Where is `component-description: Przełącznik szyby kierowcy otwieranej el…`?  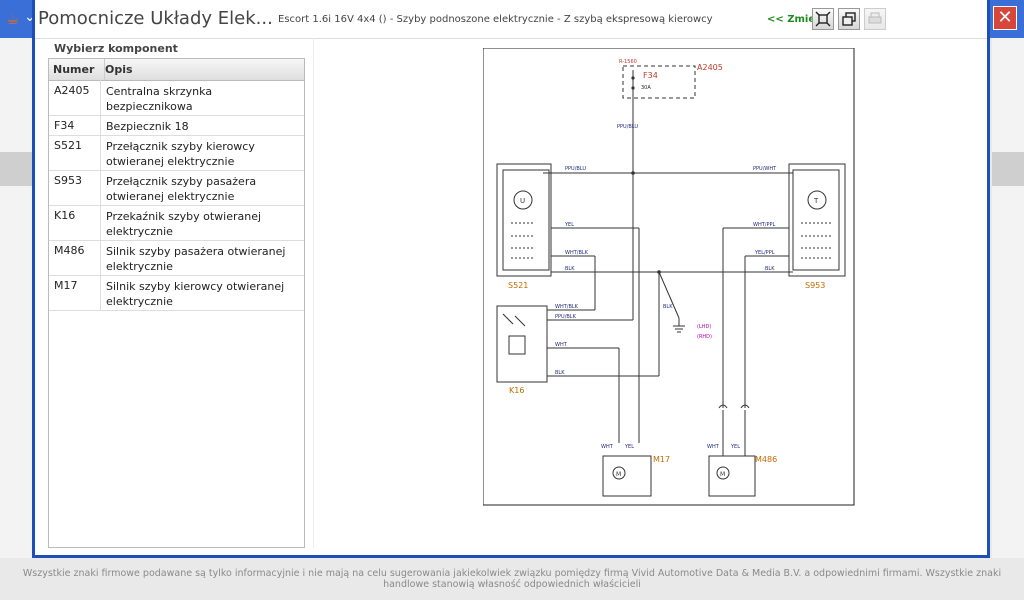 component-description: Przełącznik szyby kierowcy otwieranej el… is located at coordinates (180, 154).